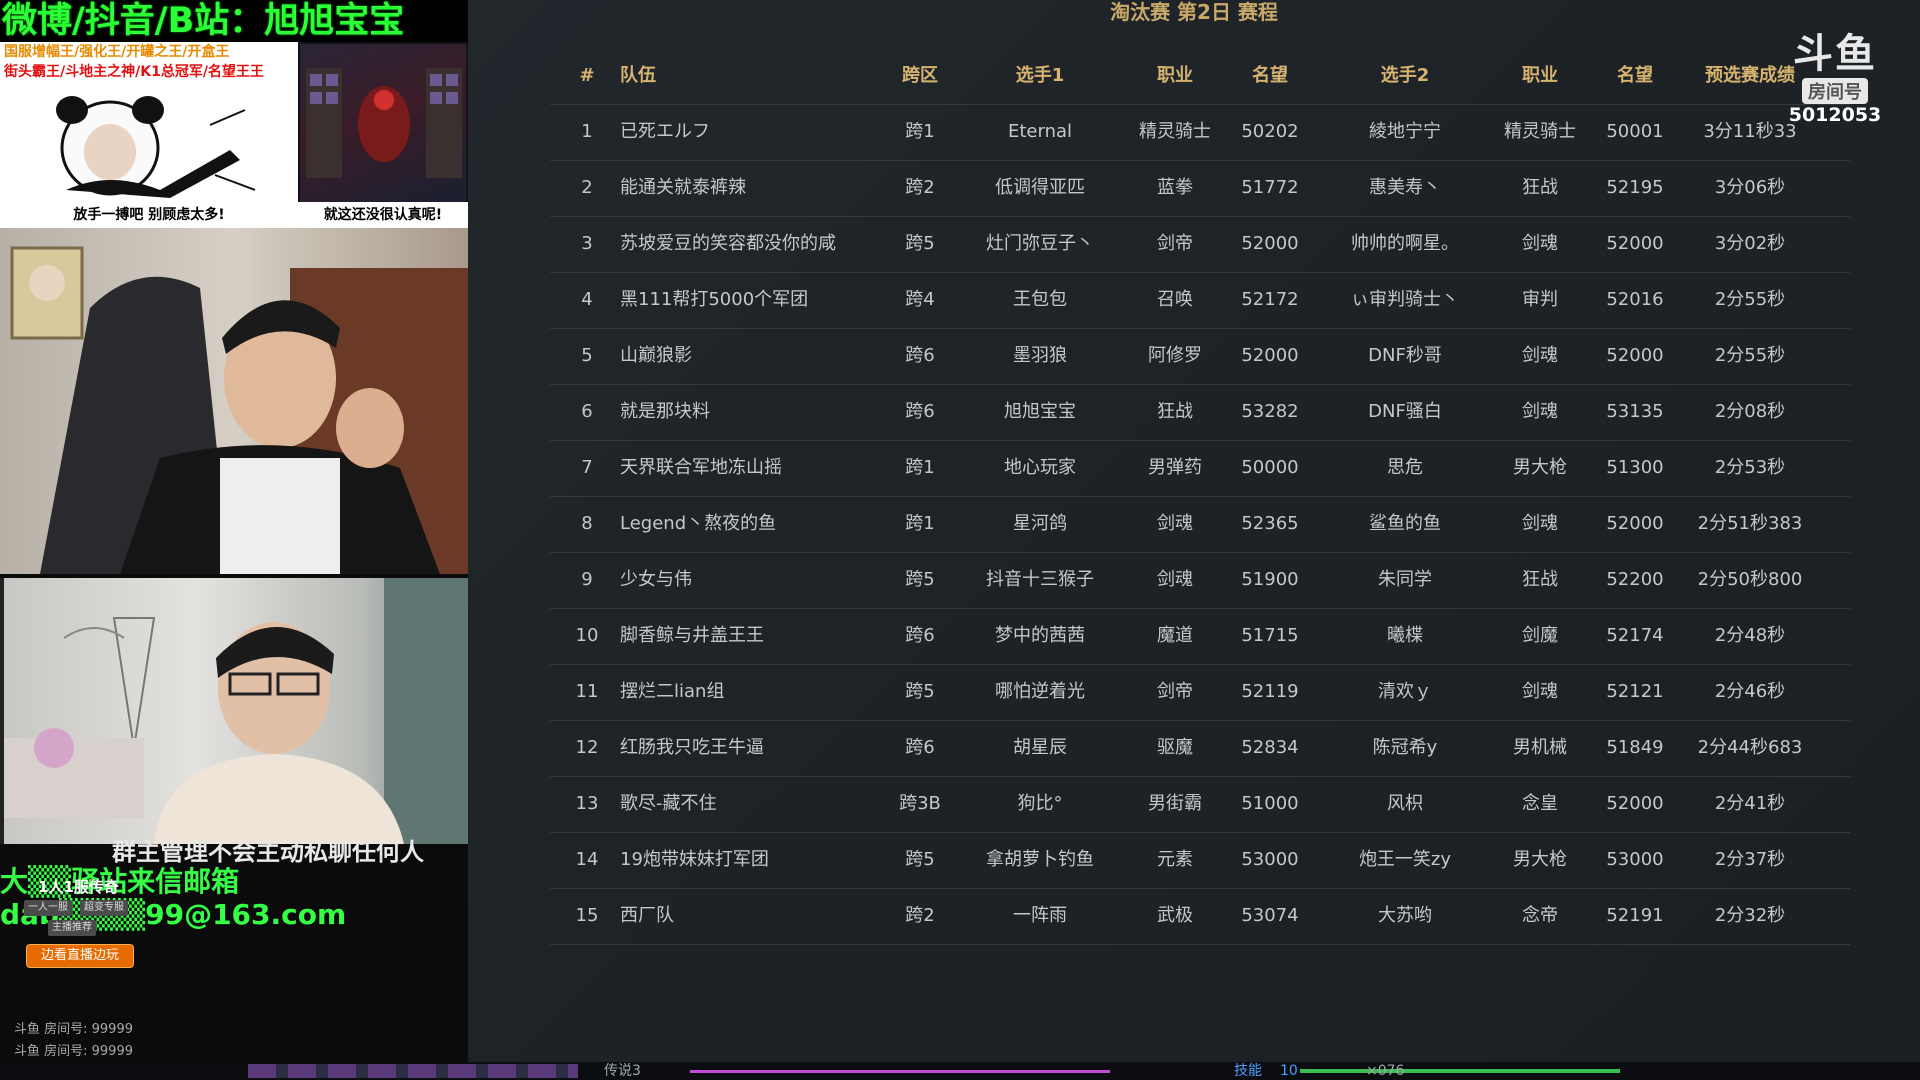 Image resolution: width=1920 pixels, height=1080 pixels. I want to click on cell-player1: 狗比°, so click(1040, 803).